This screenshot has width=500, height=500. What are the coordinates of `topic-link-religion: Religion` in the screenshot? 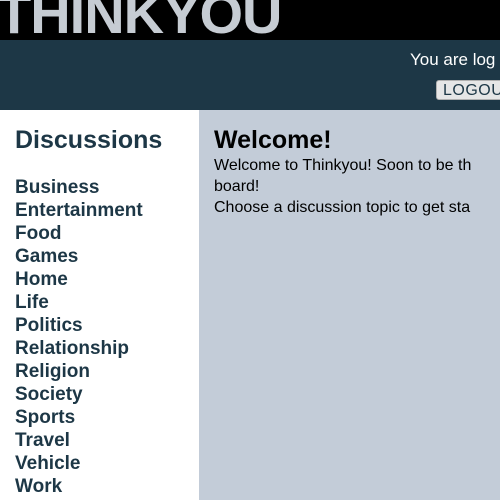 It's located at (79, 371).